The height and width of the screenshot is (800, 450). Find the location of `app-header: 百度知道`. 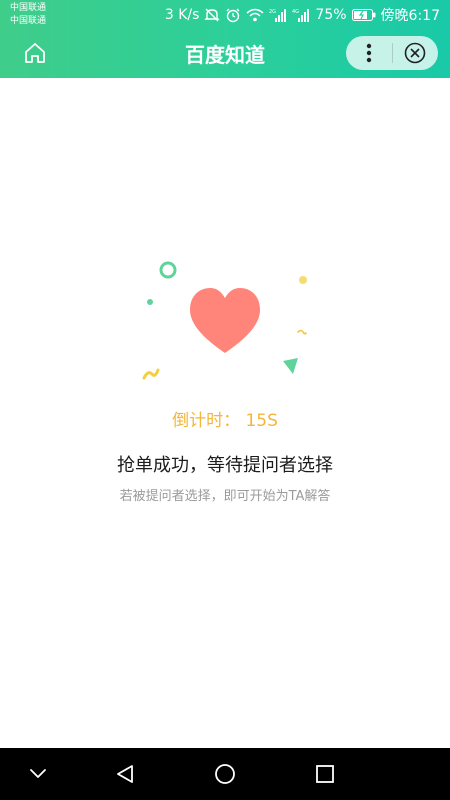

app-header: 百度知道 is located at coordinates (225, 54).